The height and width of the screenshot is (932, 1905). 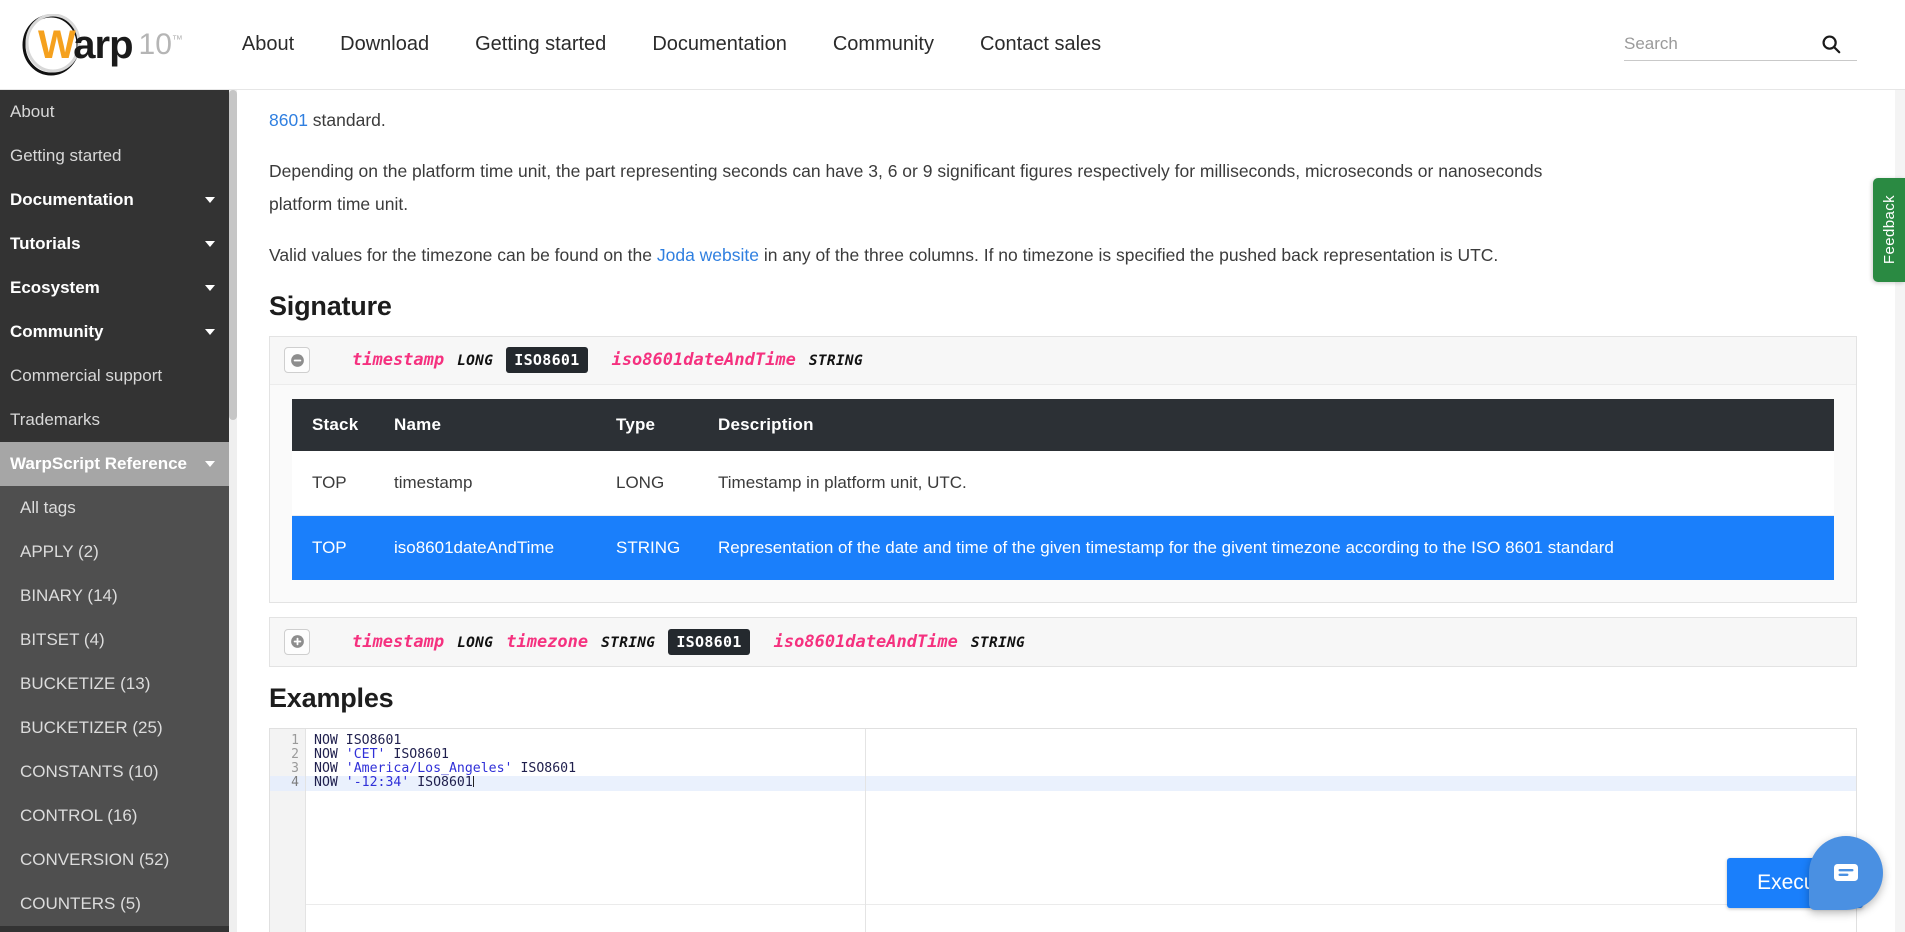 What do you see at coordinates (1846, 873) in the screenshot?
I see `chat-bubble-icon` at bounding box center [1846, 873].